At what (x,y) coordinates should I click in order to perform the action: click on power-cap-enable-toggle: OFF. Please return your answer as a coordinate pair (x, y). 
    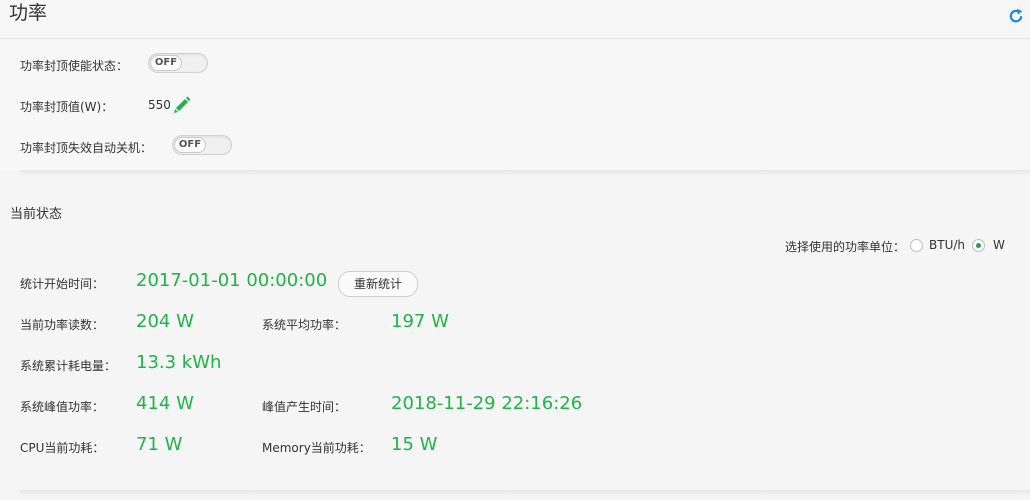
    Looking at the image, I should click on (178, 63).